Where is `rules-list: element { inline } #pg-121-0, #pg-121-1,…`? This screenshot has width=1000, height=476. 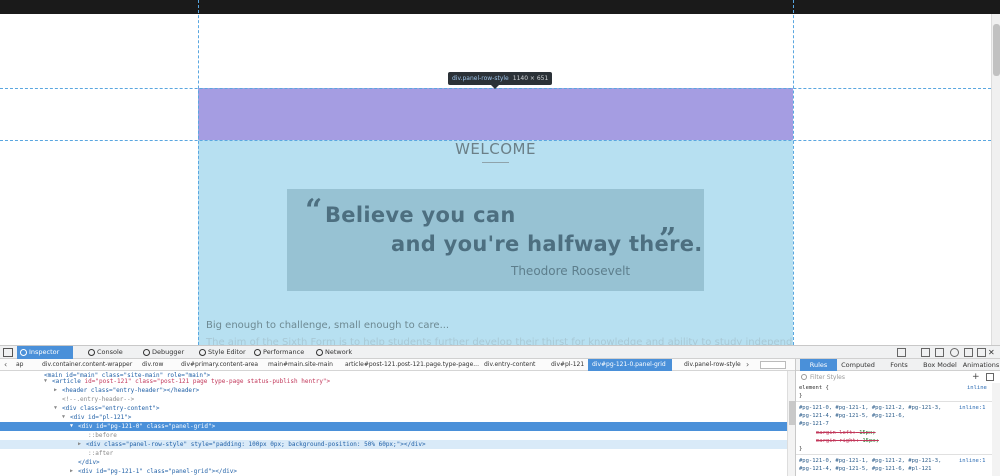
rules-list: element { inline } #pg-121-0, #pg-121-1,… is located at coordinates (898, 429).